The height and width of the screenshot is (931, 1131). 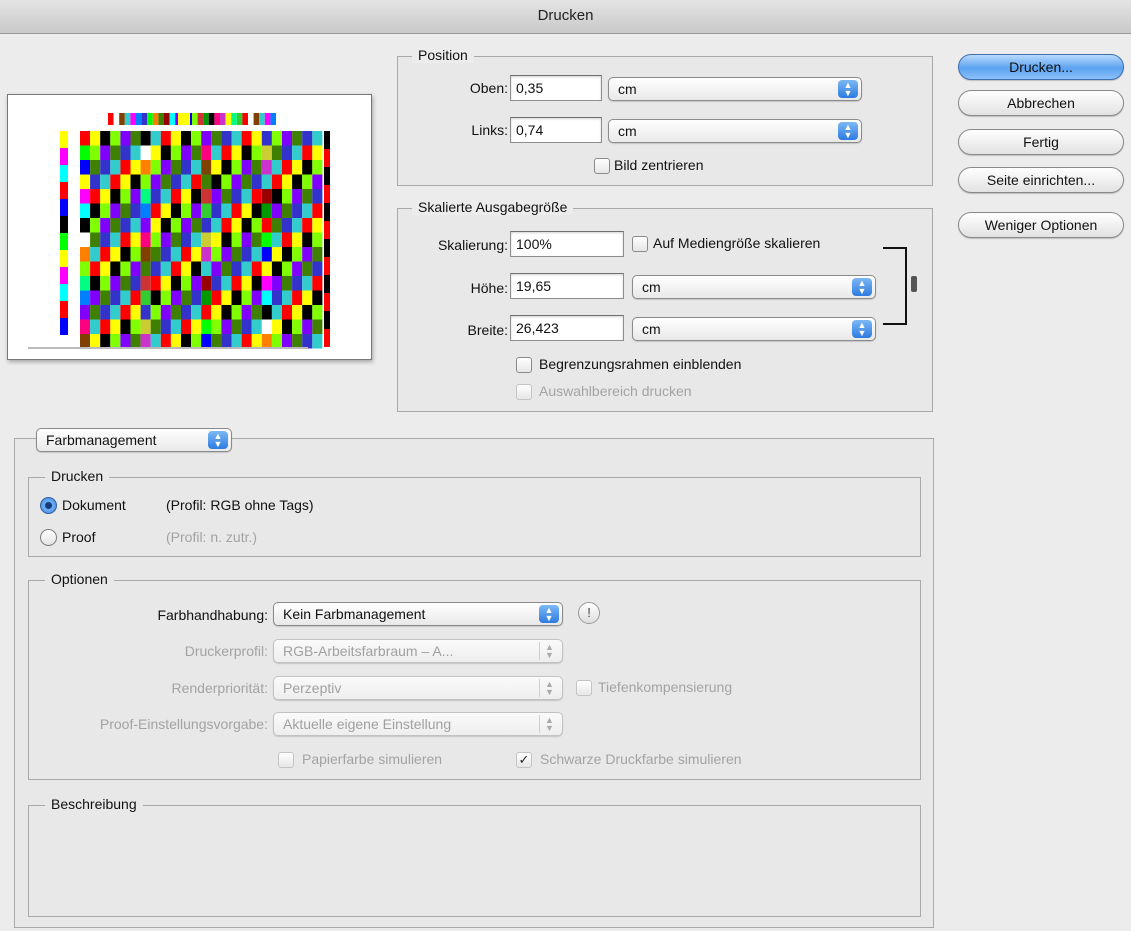 What do you see at coordinates (627, 89) in the screenshot?
I see `top-unit-value: cm` at bounding box center [627, 89].